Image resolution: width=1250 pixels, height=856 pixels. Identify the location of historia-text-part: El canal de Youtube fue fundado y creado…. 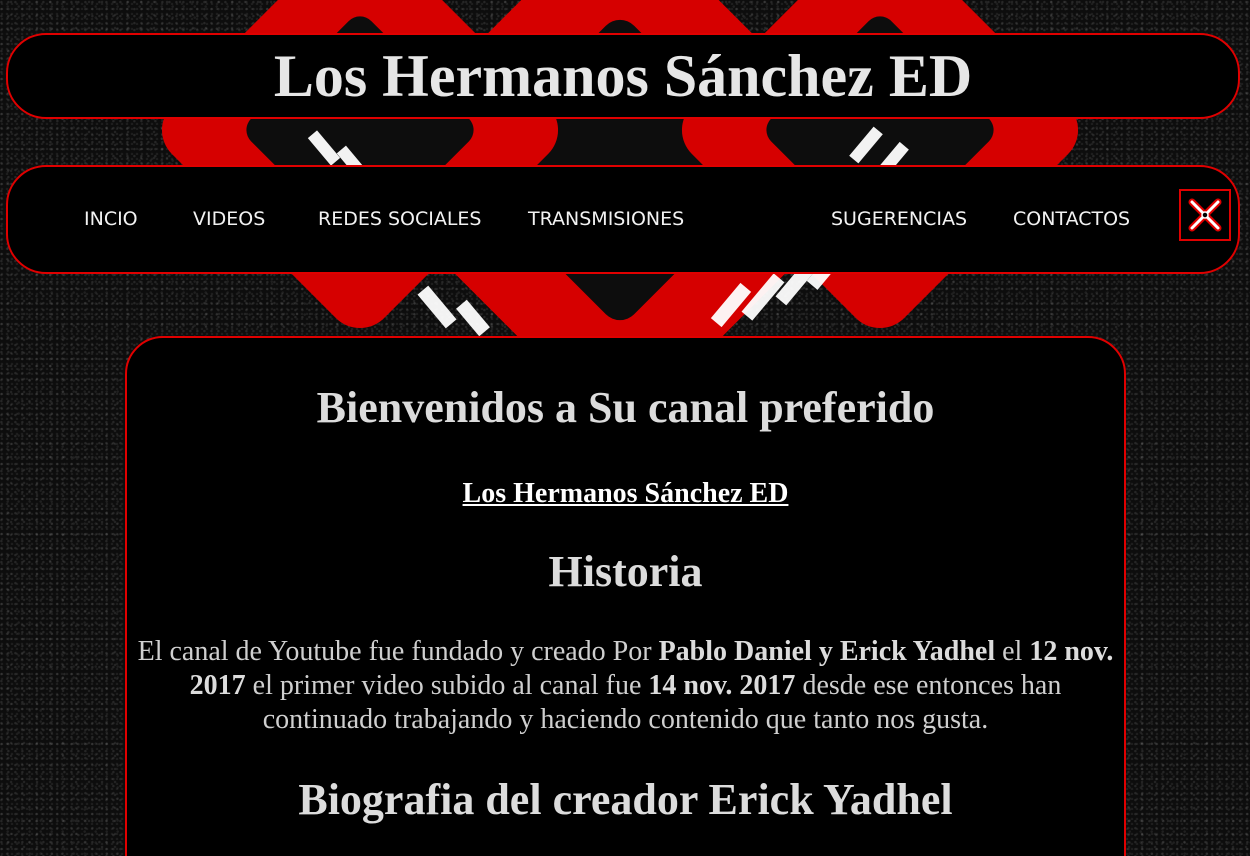
(398, 651).